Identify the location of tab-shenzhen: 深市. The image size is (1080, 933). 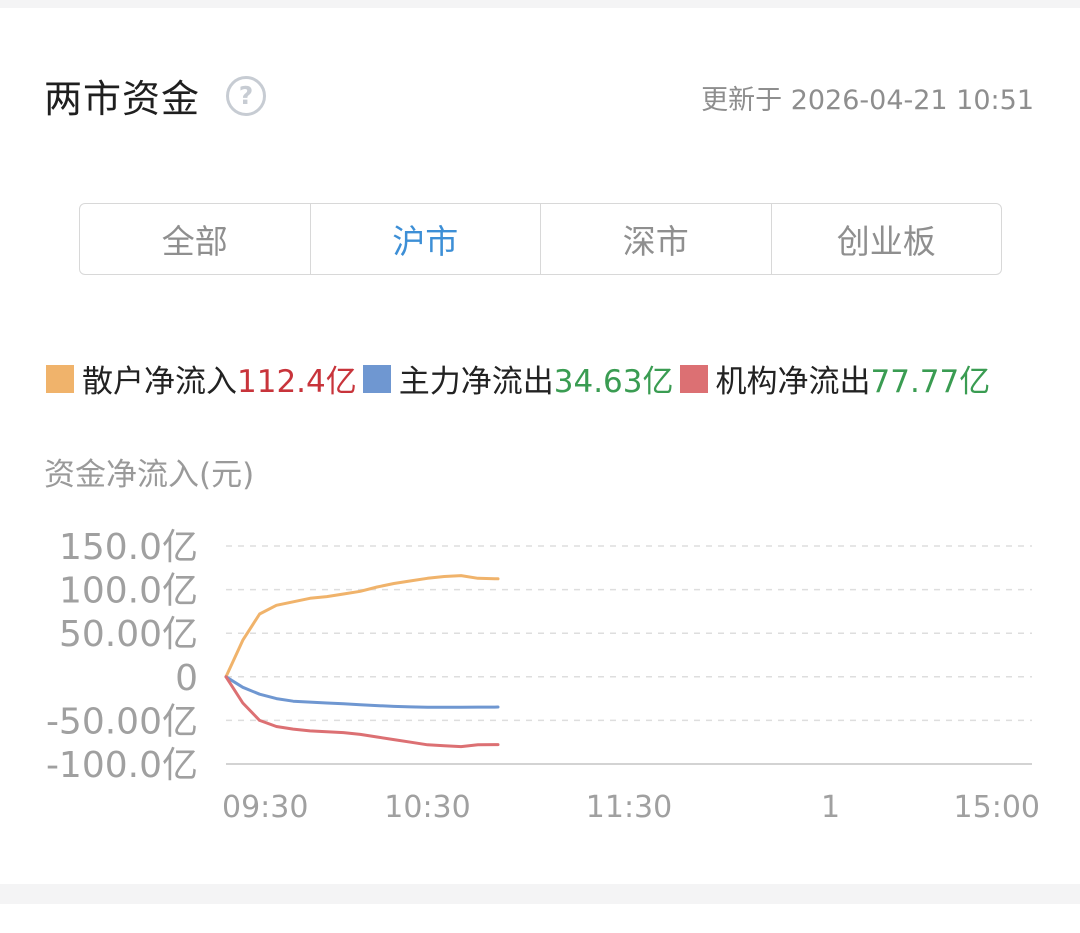
(656, 239).